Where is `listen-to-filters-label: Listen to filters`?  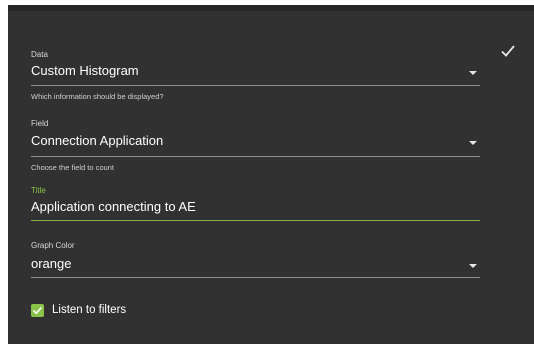
listen-to-filters-label: Listen to filters is located at coordinates (89, 310).